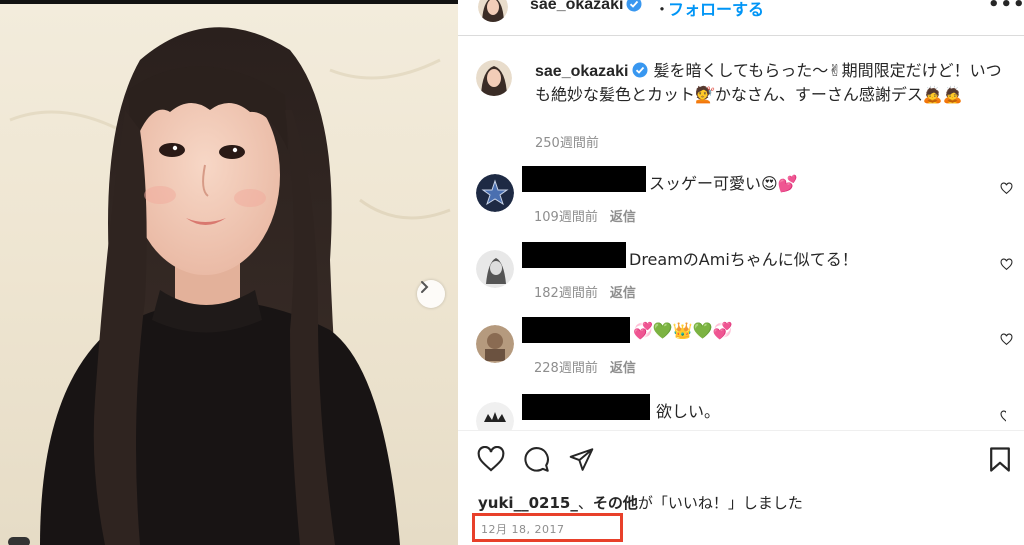  I want to click on caption-time: 250週間前, so click(567, 143).